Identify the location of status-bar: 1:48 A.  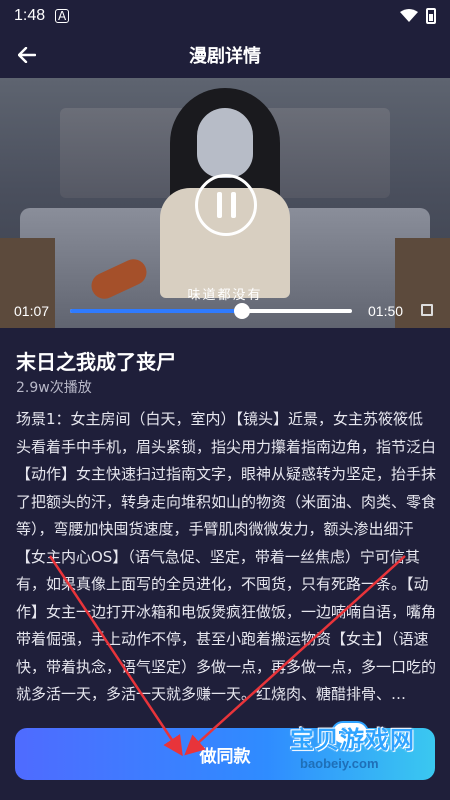
(225, 16).